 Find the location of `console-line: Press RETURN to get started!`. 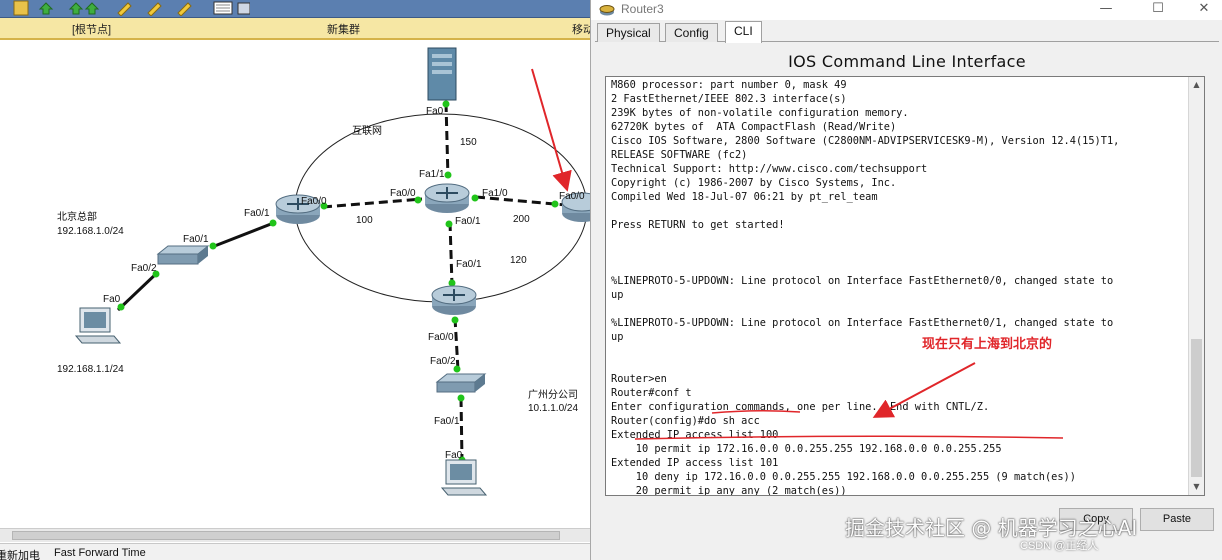

console-line: Press RETURN to get started! is located at coordinates (698, 225).